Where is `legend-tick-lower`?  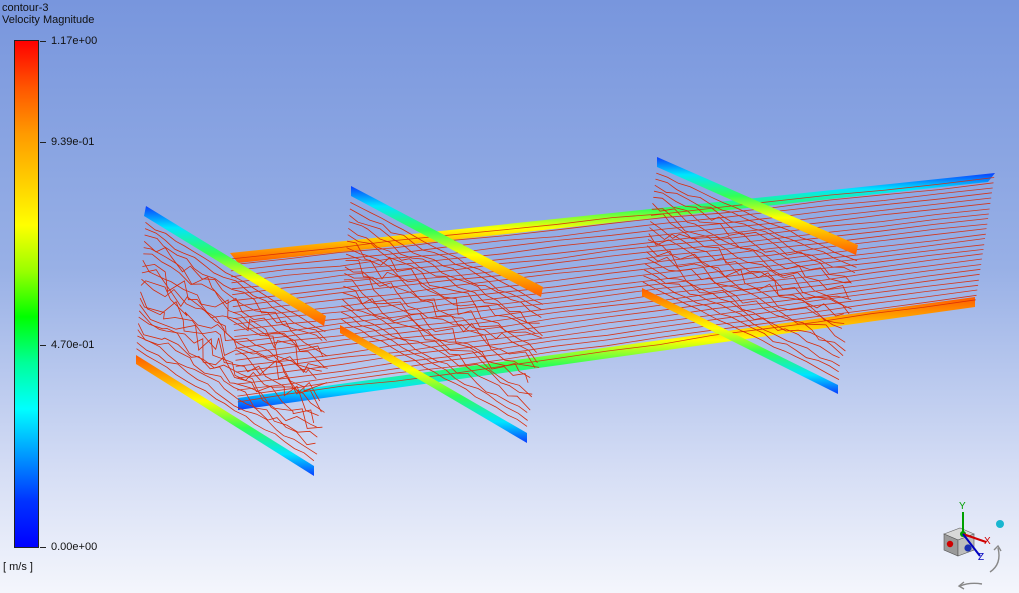
legend-tick-lower is located at coordinates (43, 345).